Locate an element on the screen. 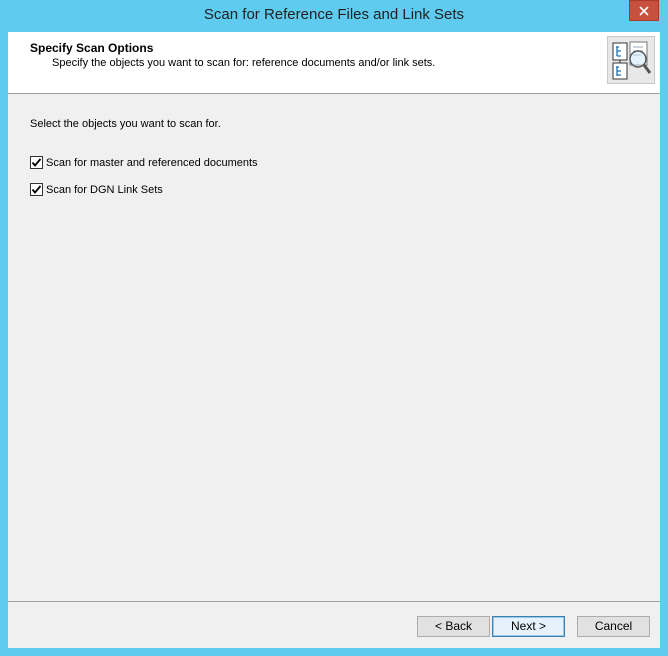  scan-linksets-option: Scan for DGN Link Sets is located at coordinates (96, 189).